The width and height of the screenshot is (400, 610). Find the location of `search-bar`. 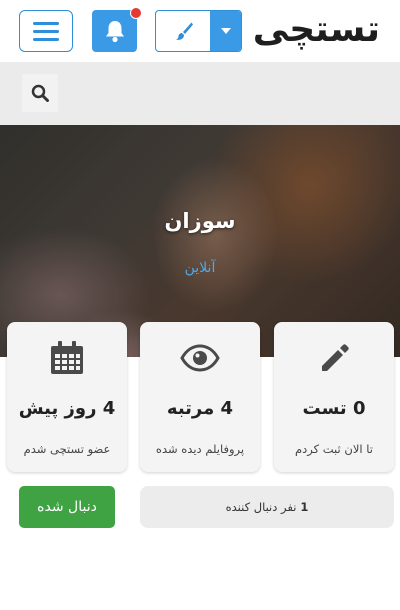

search-bar is located at coordinates (200, 93).